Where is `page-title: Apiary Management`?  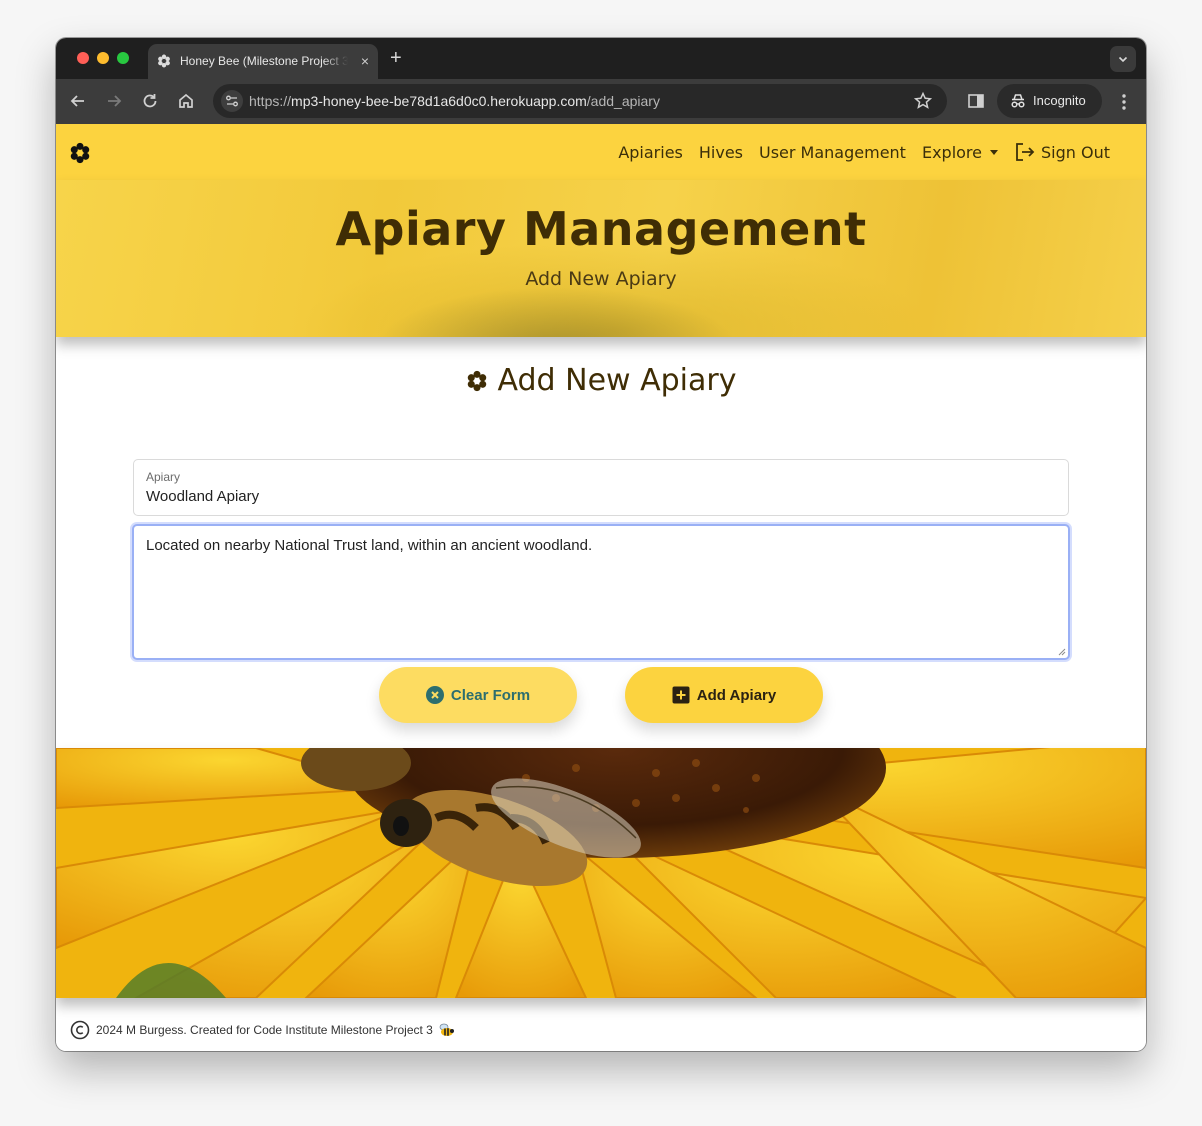 page-title: Apiary Management is located at coordinates (601, 229).